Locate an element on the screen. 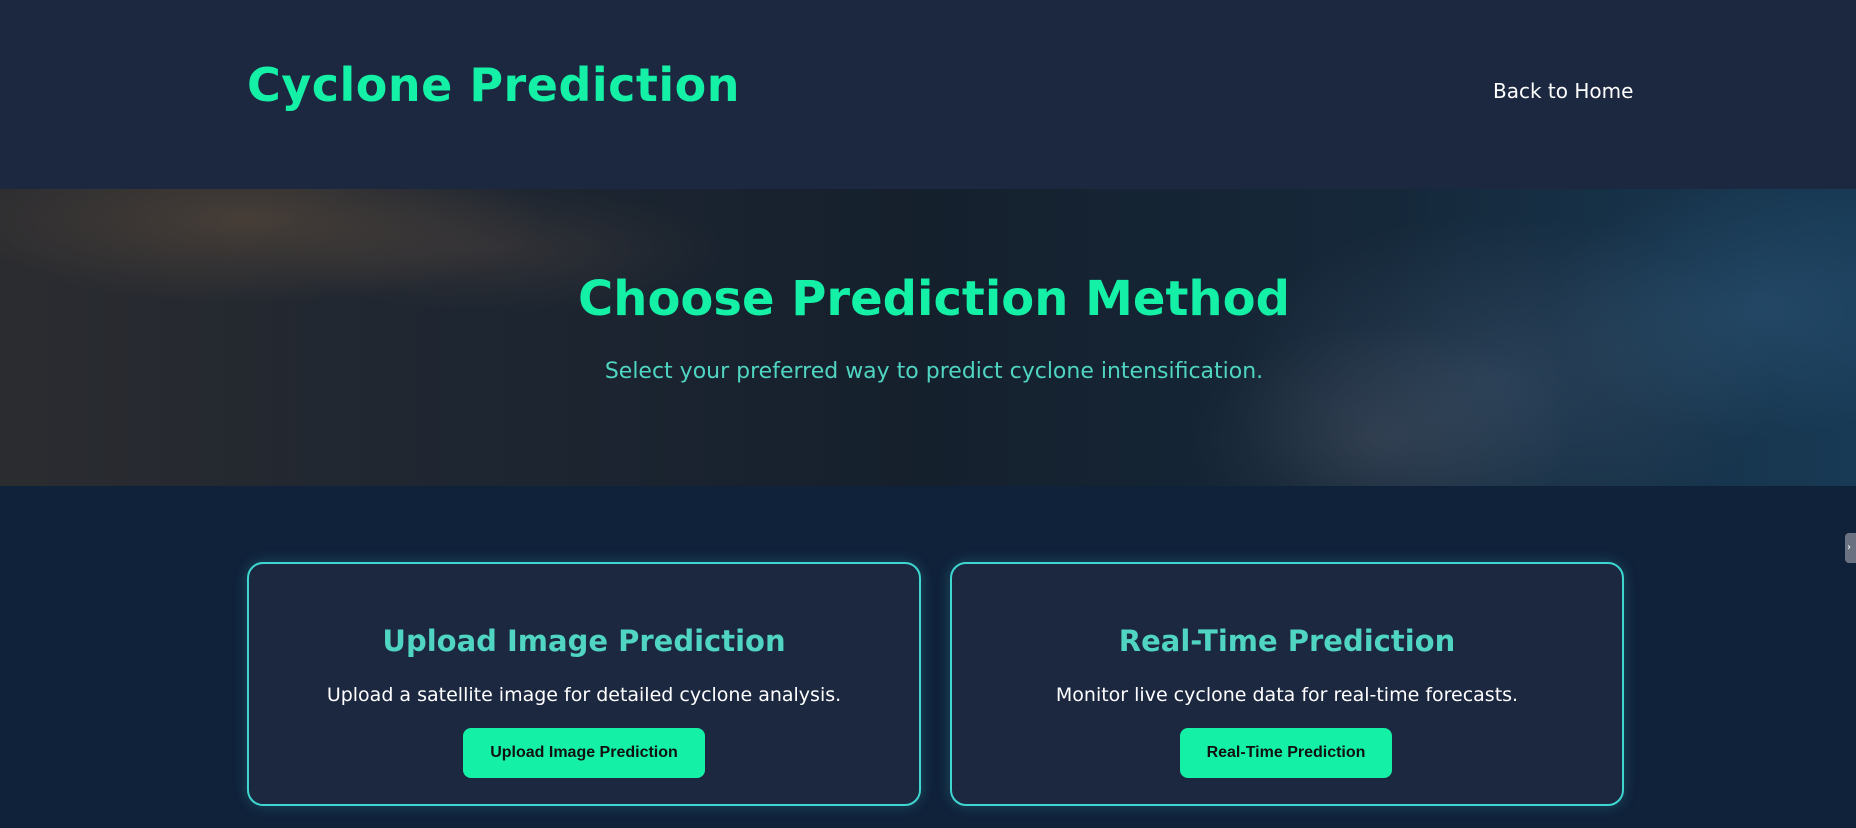  upload-image-button: Upload Image Prediction is located at coordinates (584, 753).